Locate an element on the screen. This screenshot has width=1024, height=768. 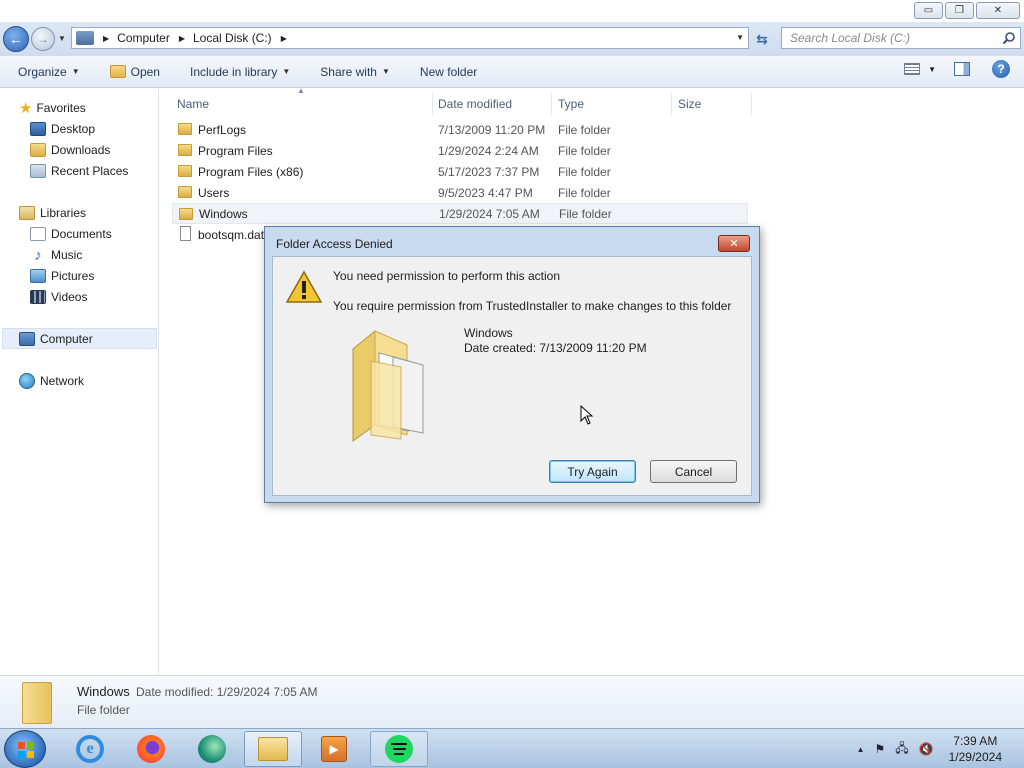
file-name: Program Files is located at coordinates (235, 150).